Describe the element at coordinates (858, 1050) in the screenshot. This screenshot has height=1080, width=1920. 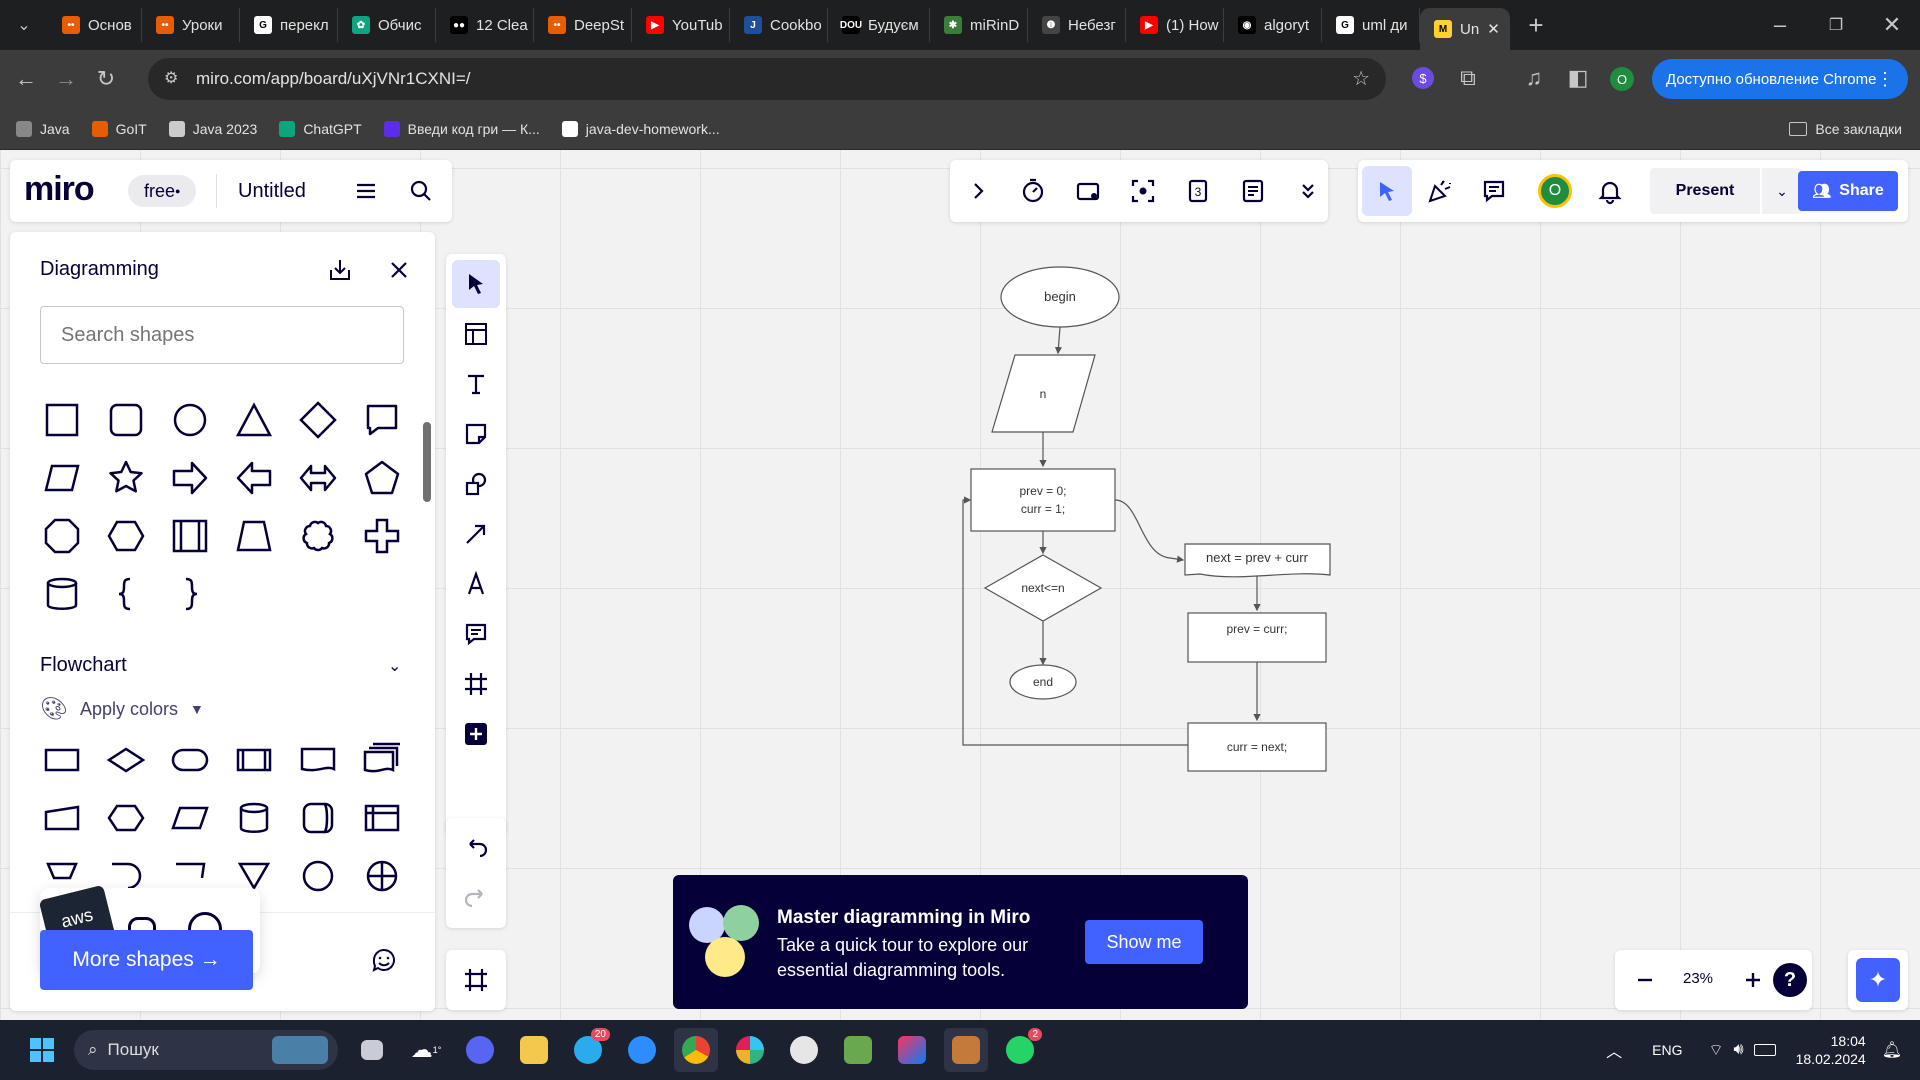
I see `minecraft-icon` at that location.